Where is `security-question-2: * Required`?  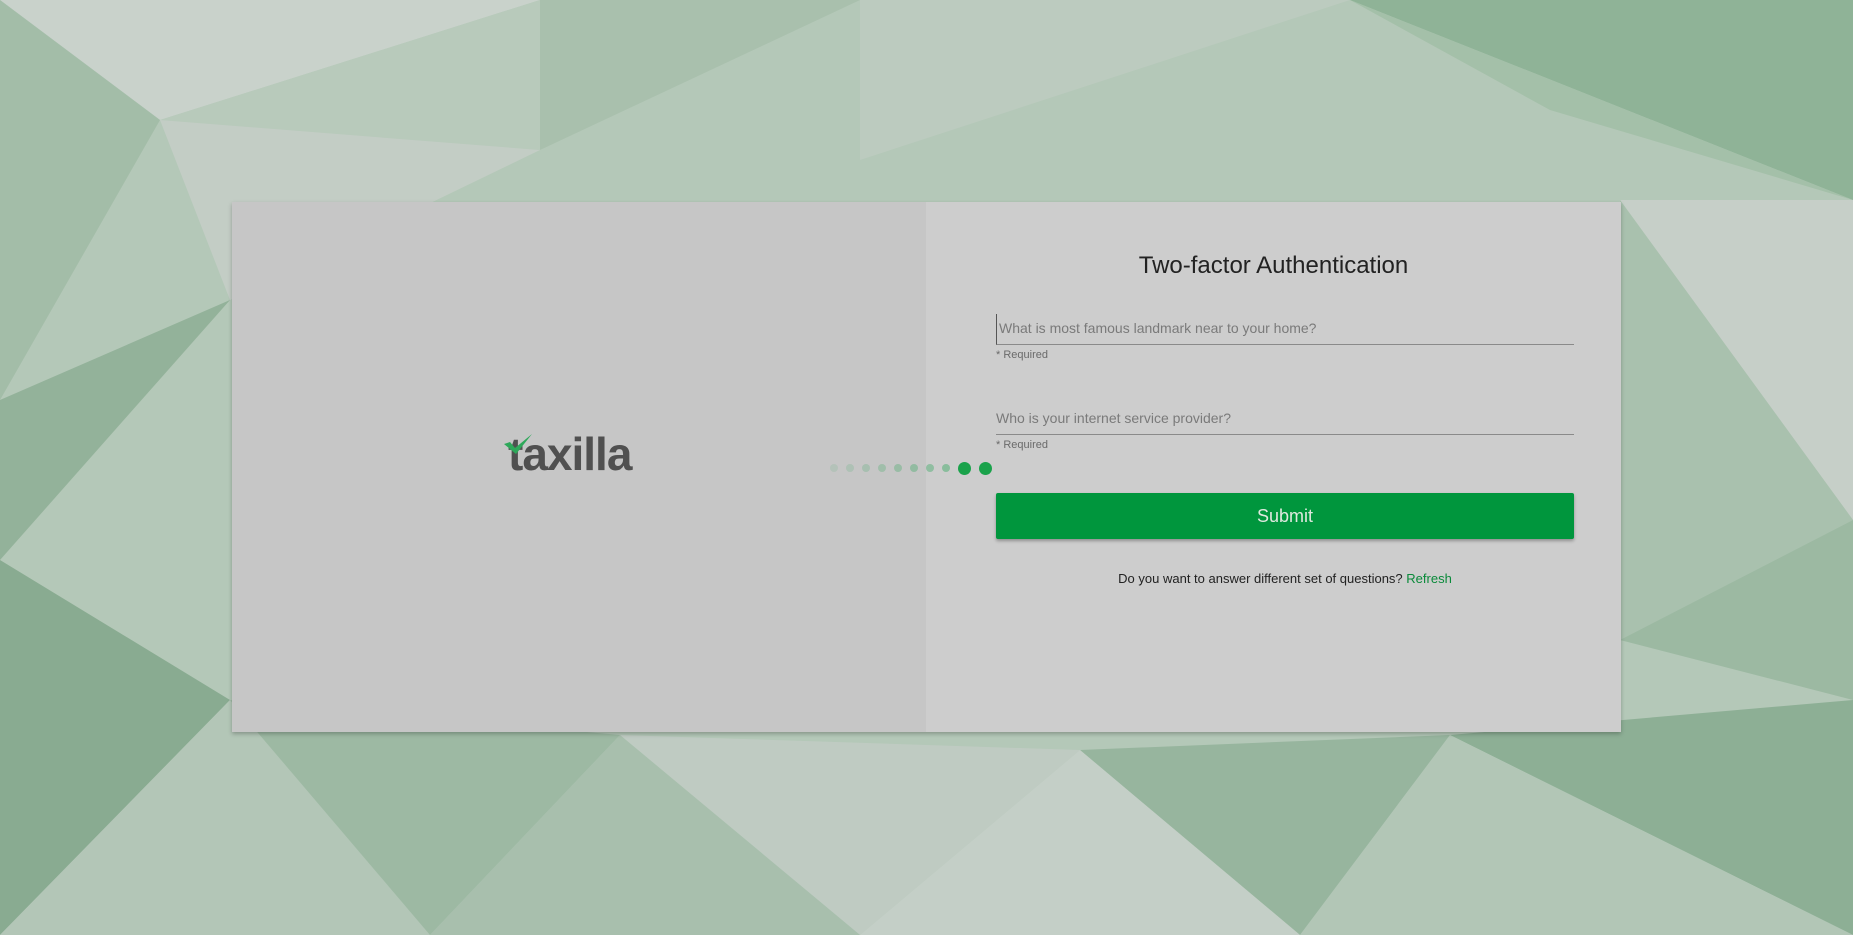
security-question-2: * Required is located at coordinates (1285, 427).